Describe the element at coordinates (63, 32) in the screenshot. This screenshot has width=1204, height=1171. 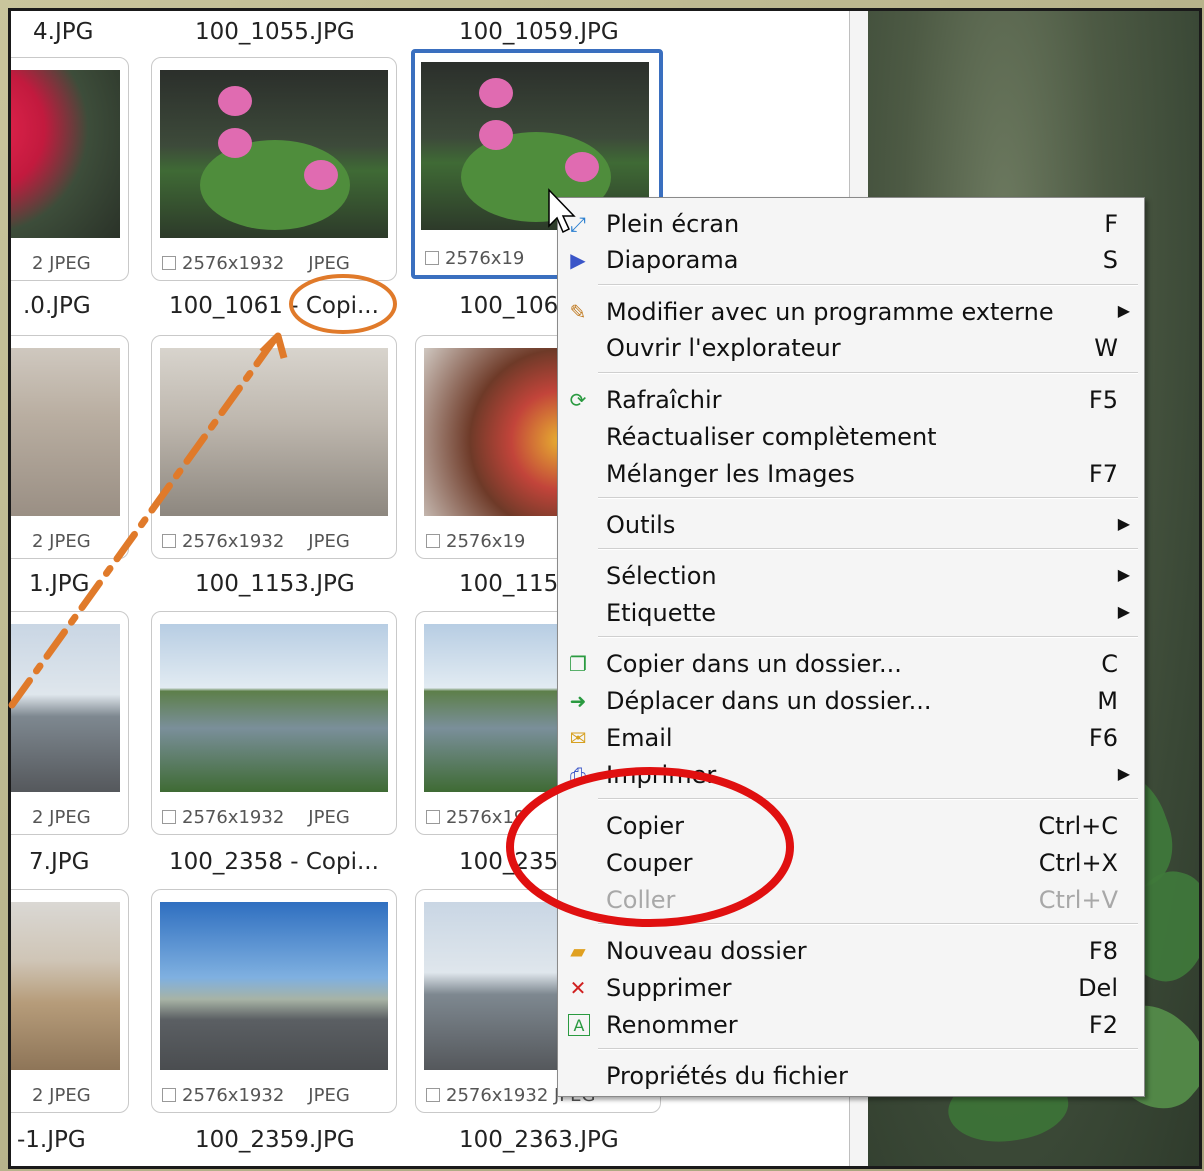
I see `filename-label: 4.JPG` at that location.